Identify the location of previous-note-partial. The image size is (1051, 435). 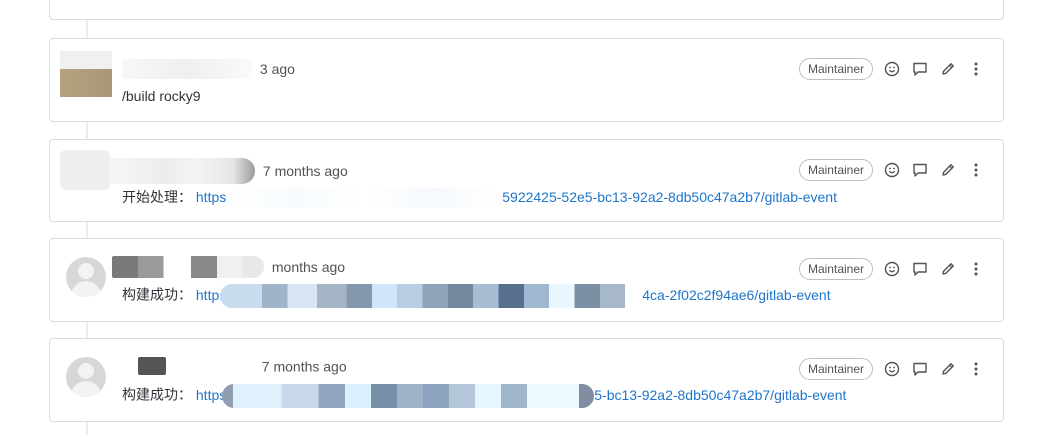
(526, 10).